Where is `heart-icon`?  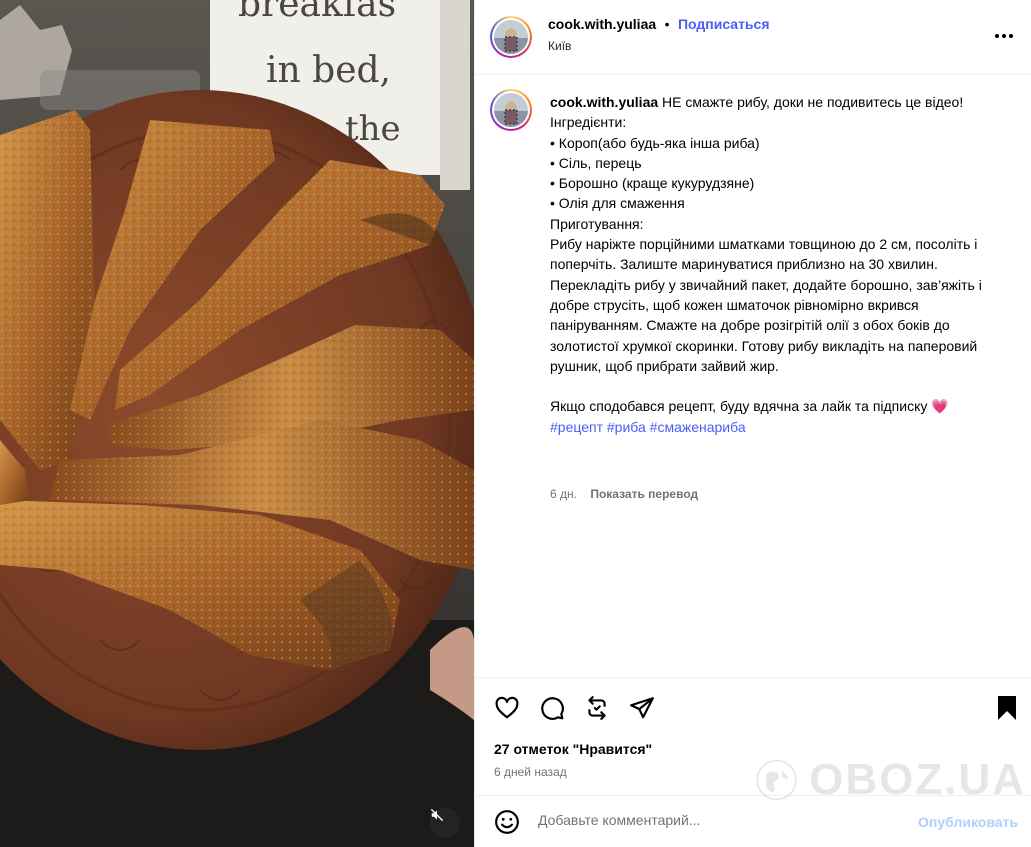 heart-icon is located at coordinates (507, 707).